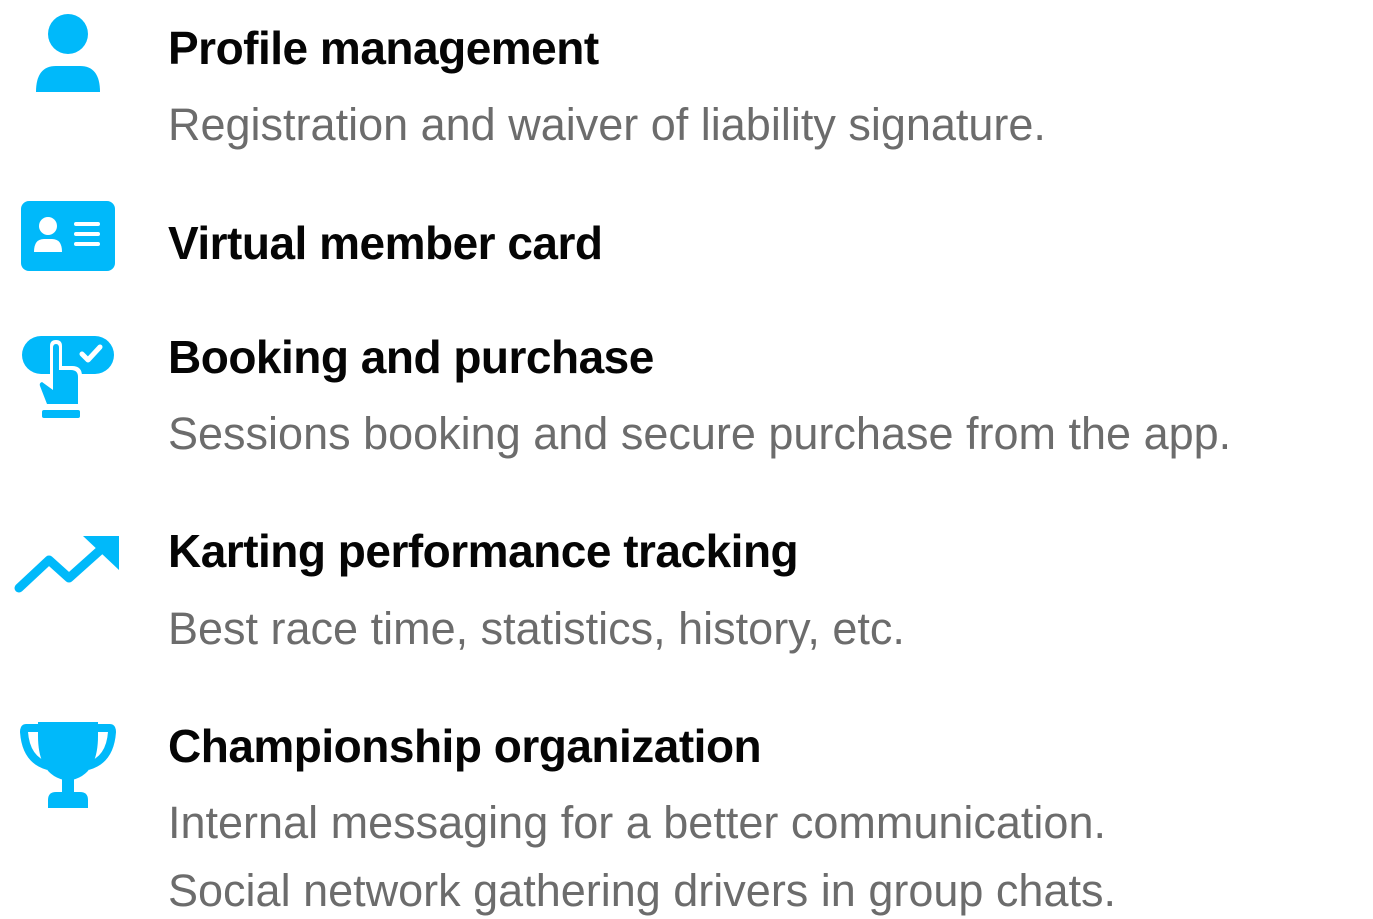  Describe the element at coordinates (483, 551) in the screenshot. I see `feature-title: Karting performance tracking` at that location.